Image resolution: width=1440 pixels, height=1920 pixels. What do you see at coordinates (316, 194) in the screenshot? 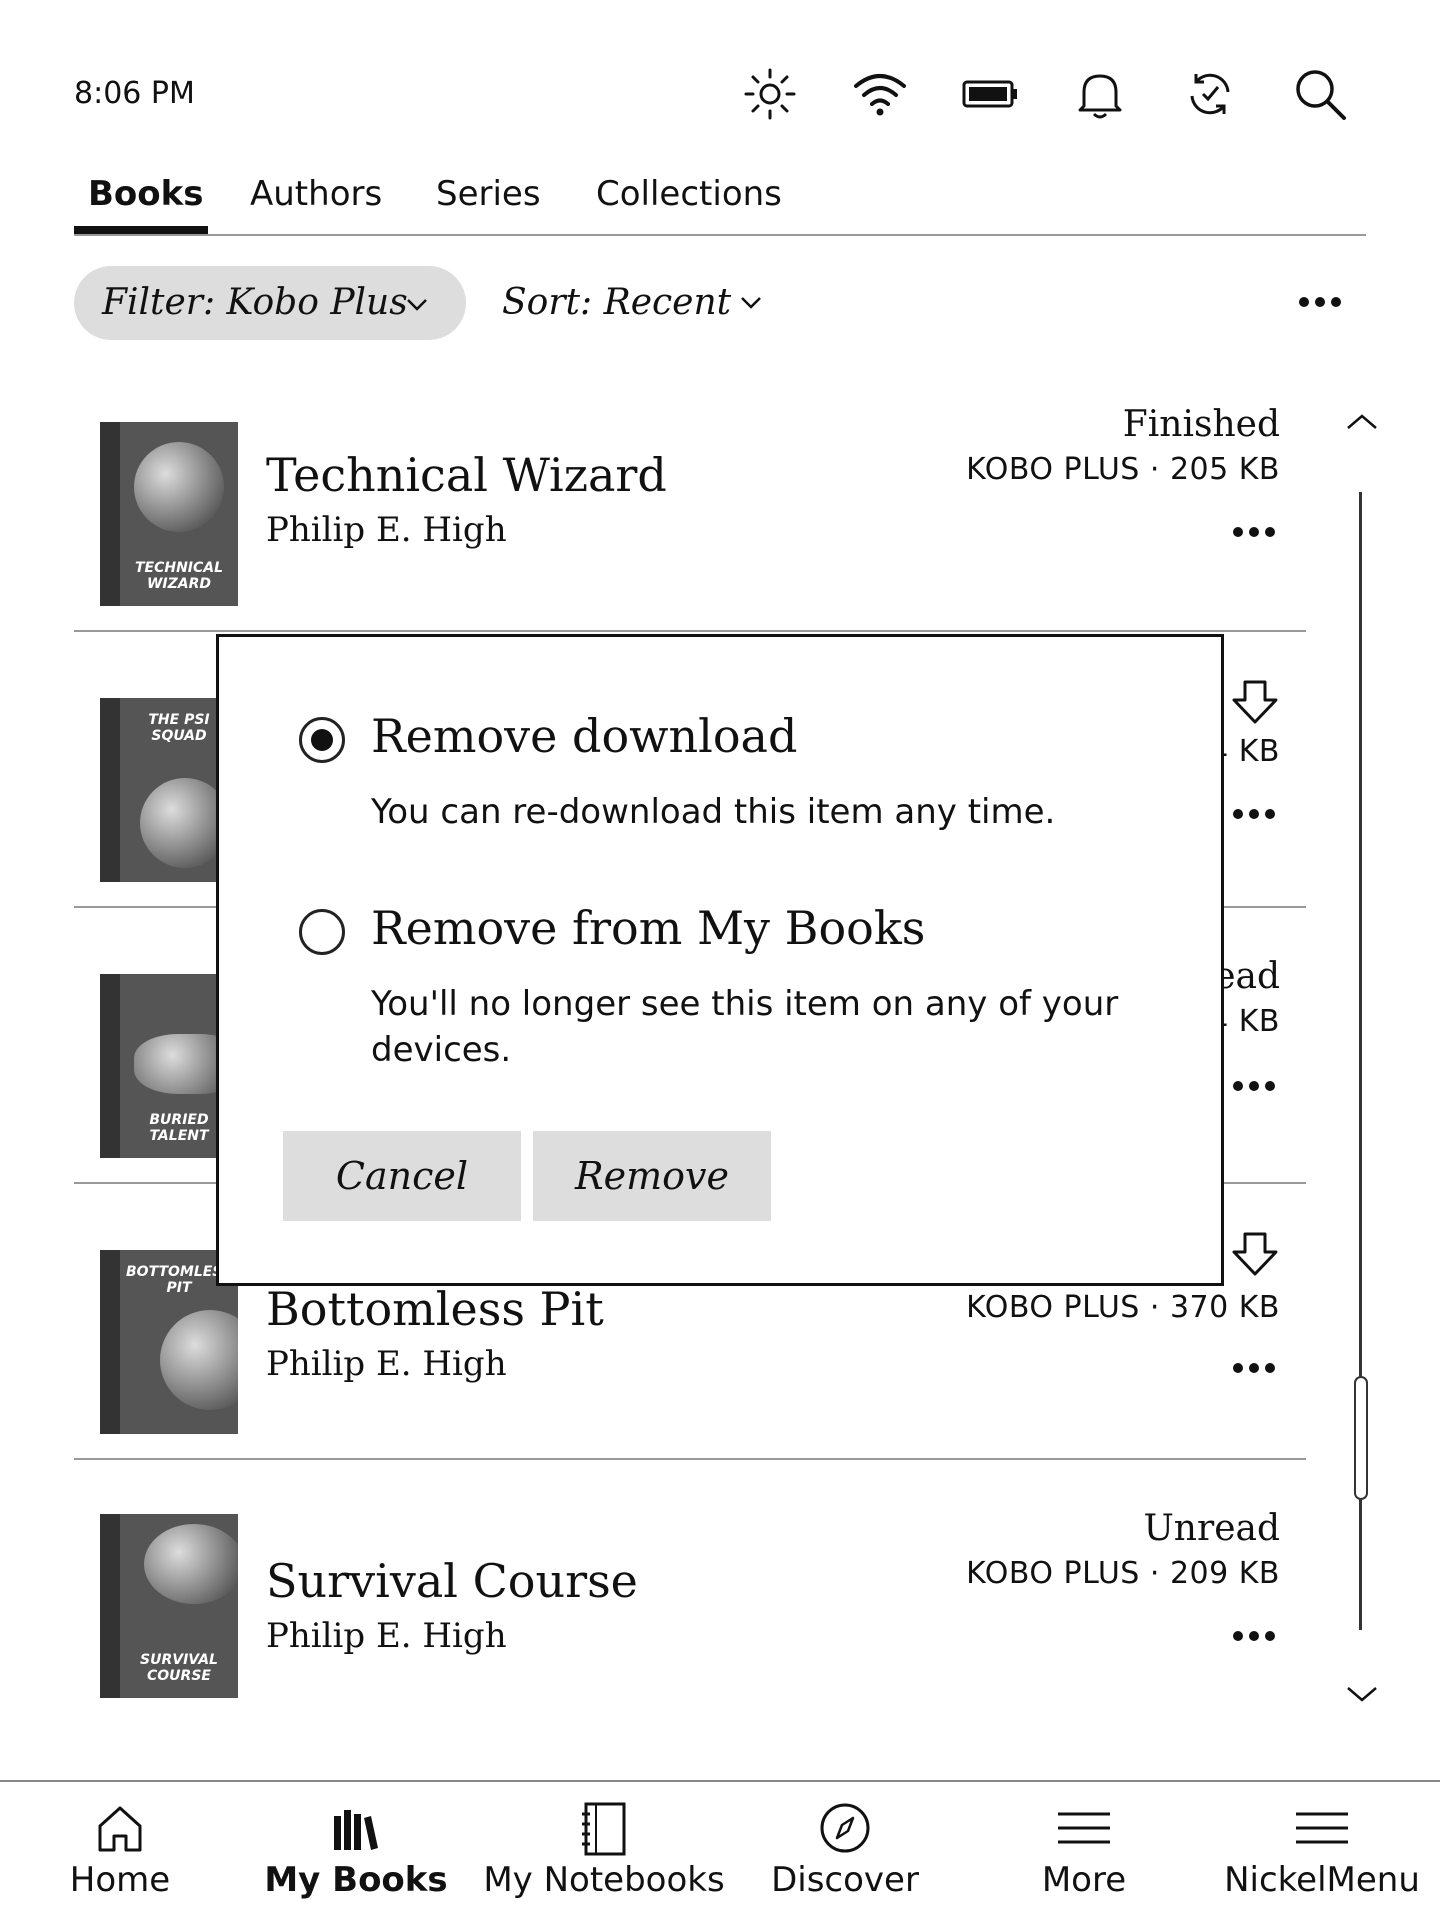
I see `tab-authors: Authors` at bounding box center [316, 194].